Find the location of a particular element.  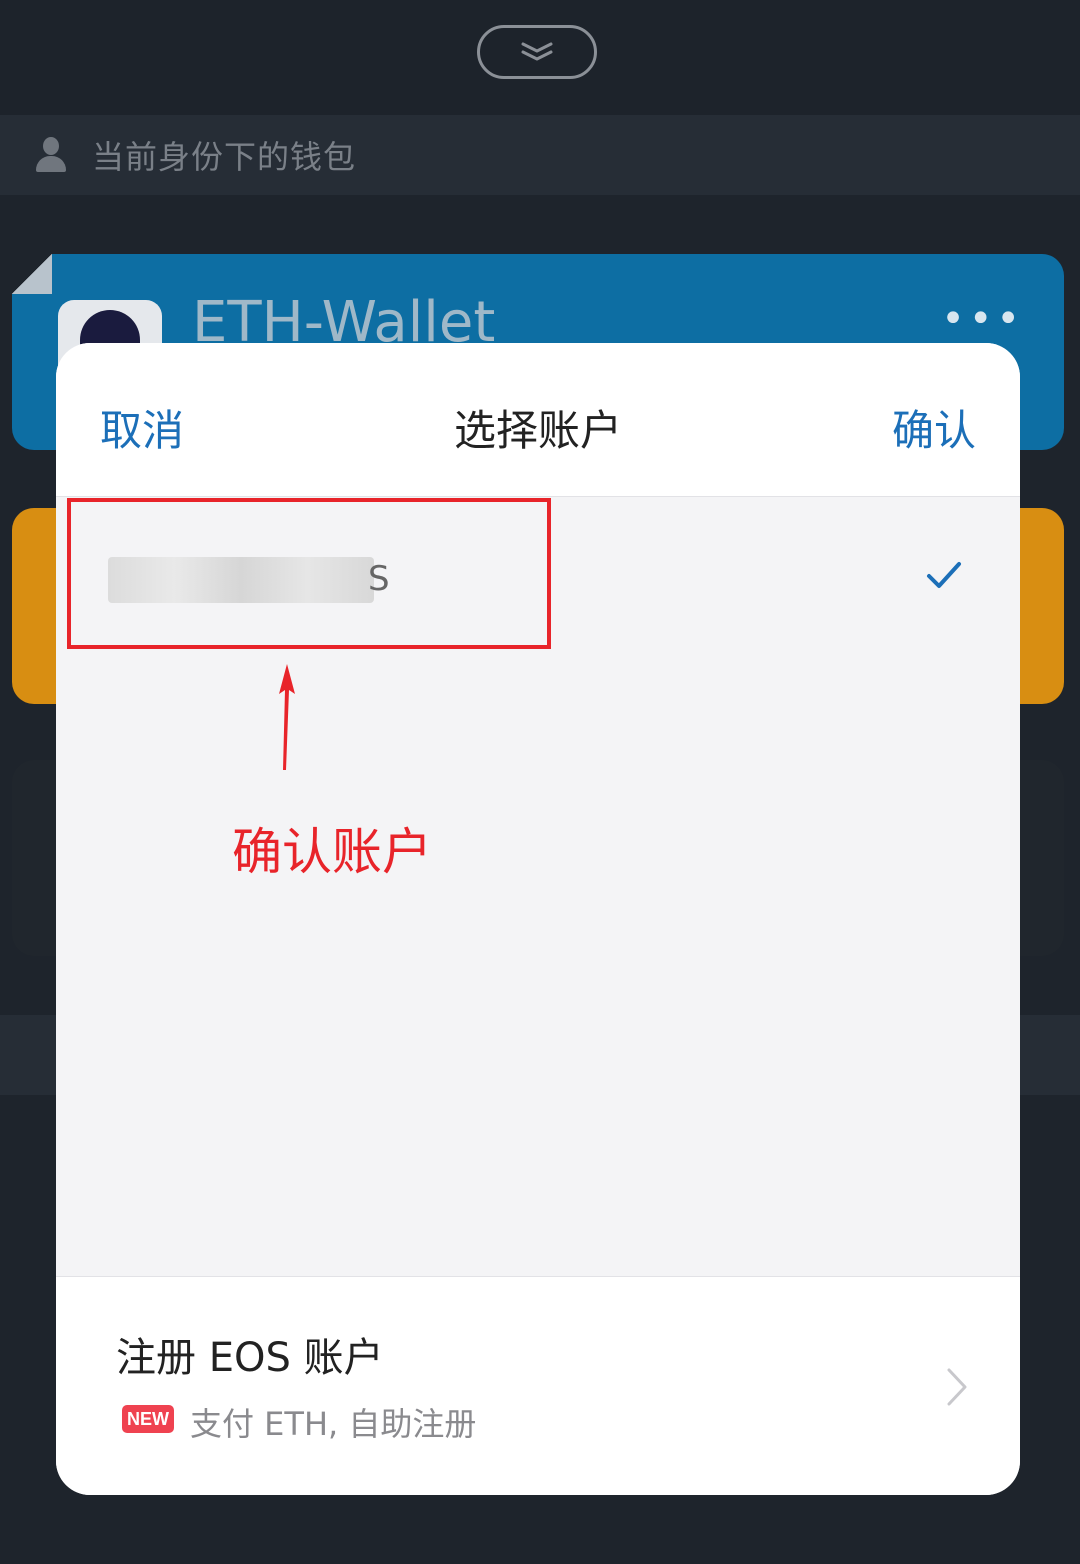

collapse-button is located at coordinates (537, 52).